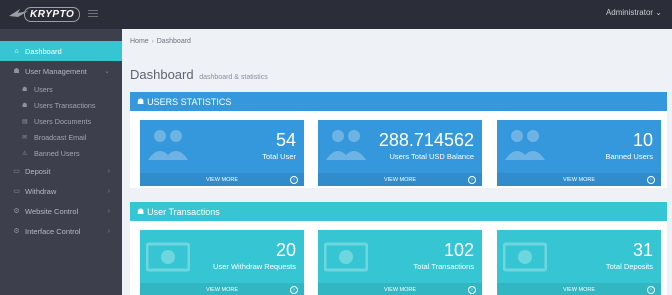  I want to click on stat-label: Total Transactions, so click(443, 266).